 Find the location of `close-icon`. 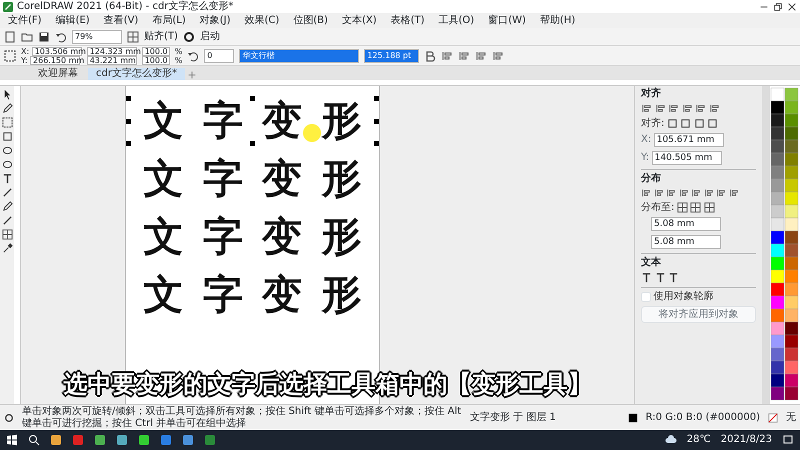

close-icon is located at coordinates (792, 7).